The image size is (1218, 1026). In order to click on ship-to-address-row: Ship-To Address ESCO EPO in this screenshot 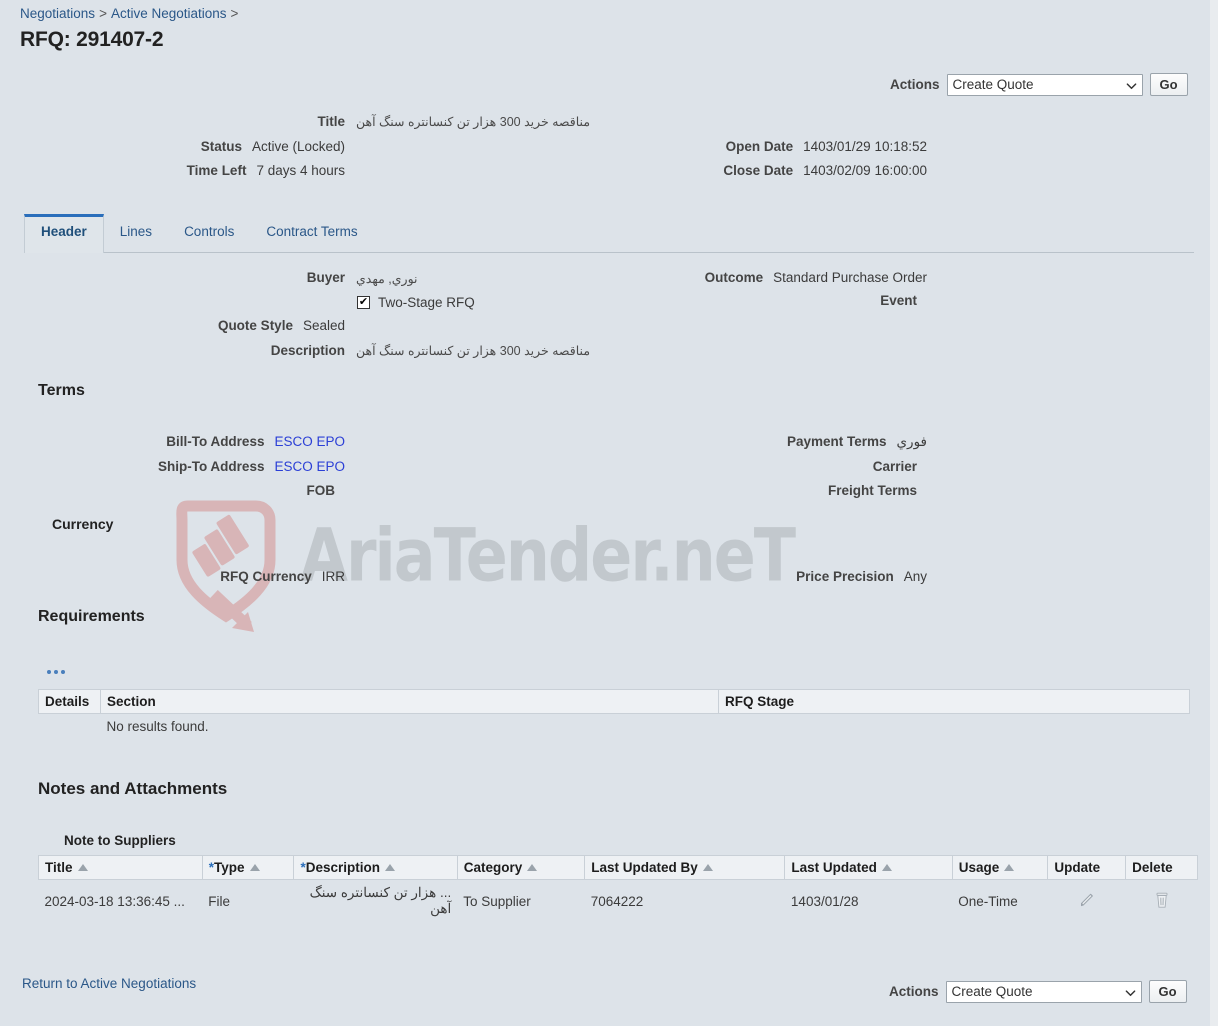, I will do `click(251, 466)`.